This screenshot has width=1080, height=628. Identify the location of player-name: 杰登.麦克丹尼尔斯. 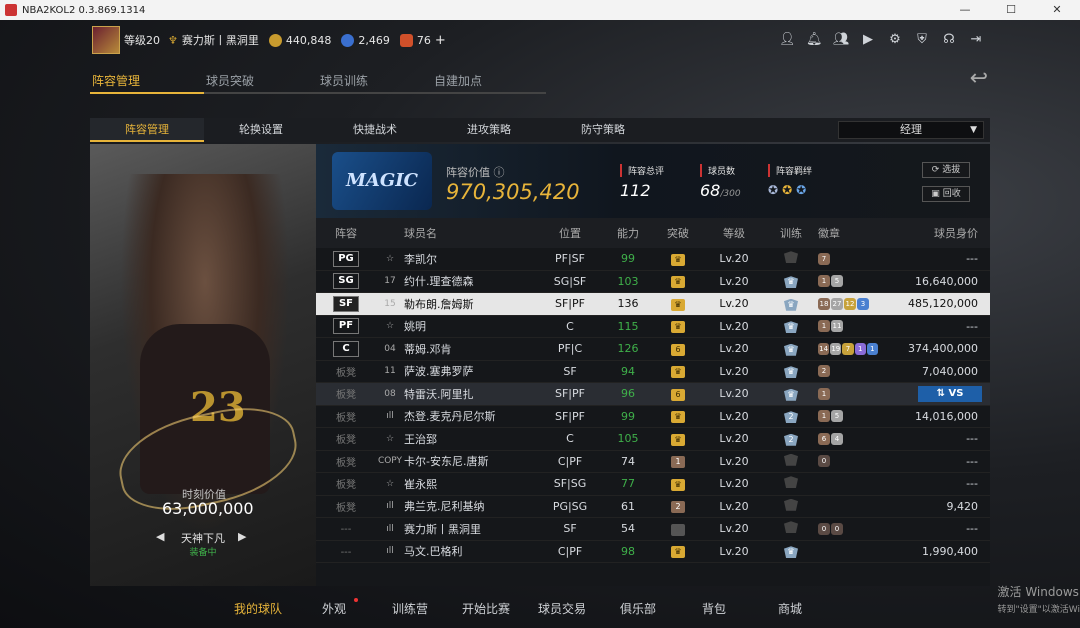
(470, 416).